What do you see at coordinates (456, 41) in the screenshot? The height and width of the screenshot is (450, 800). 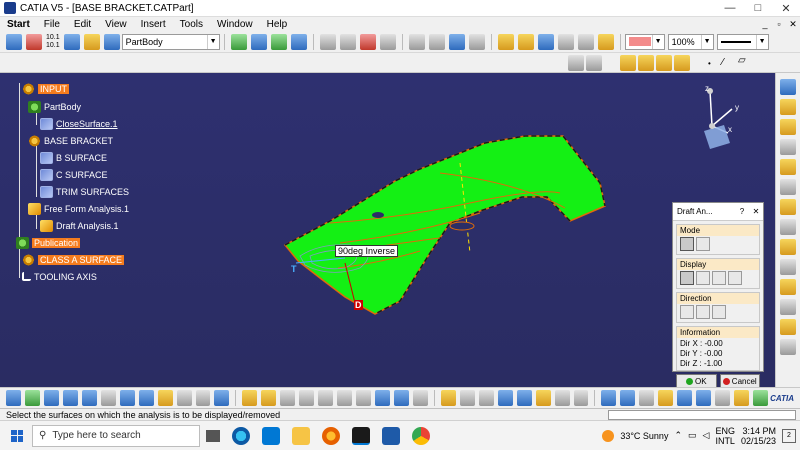 I see `dots-icon` at bounding box center [456, 41].